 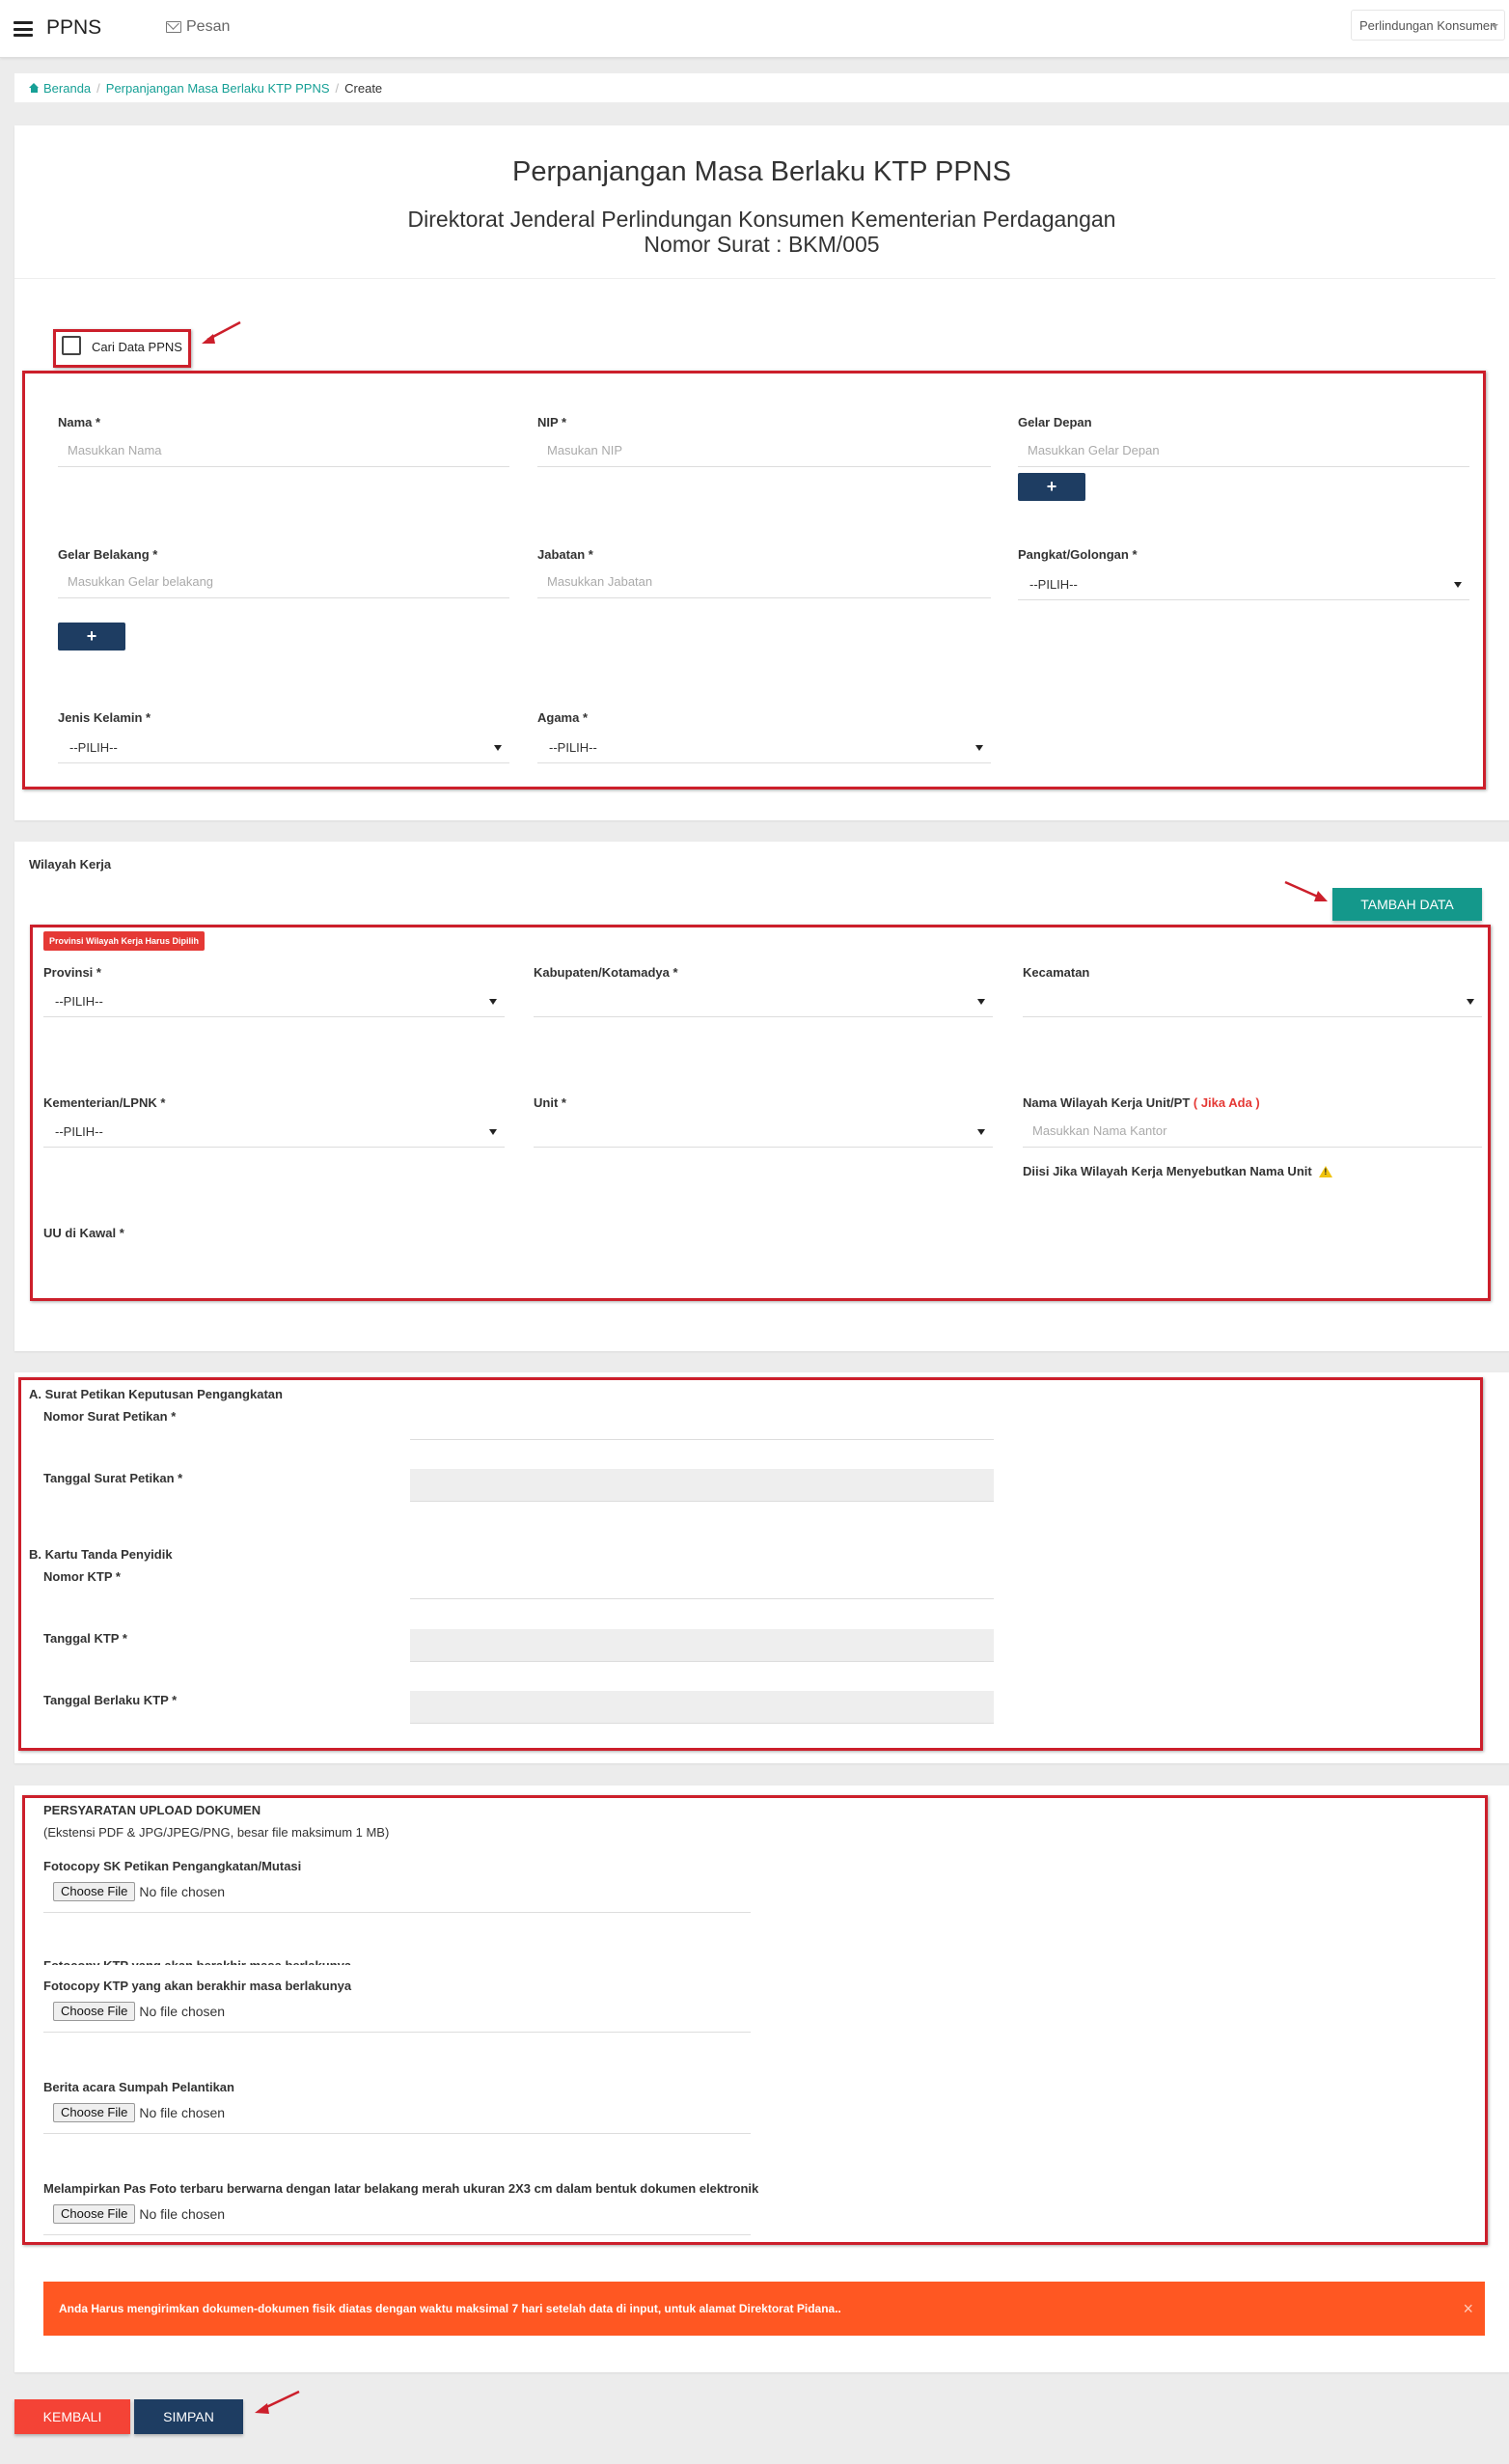 What do you see at coordinates (702, 1708) in the screenshot?
I see `tanggal-berlaku-input` at bounding box center [702, 1708].